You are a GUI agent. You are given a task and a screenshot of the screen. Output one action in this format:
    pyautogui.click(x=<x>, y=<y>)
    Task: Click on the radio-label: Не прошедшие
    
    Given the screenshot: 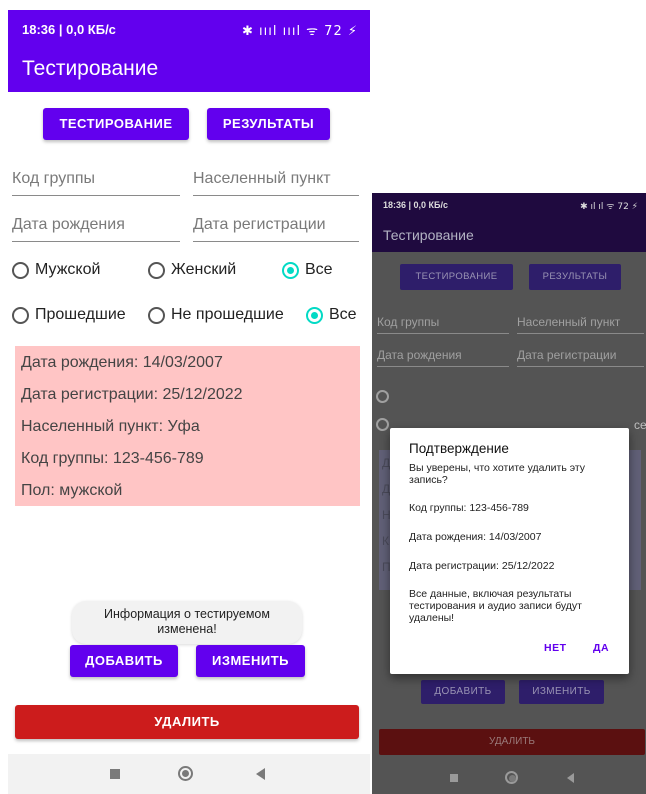 What is the action you would take?
    pyautogui.click(x=227, y=314)
    